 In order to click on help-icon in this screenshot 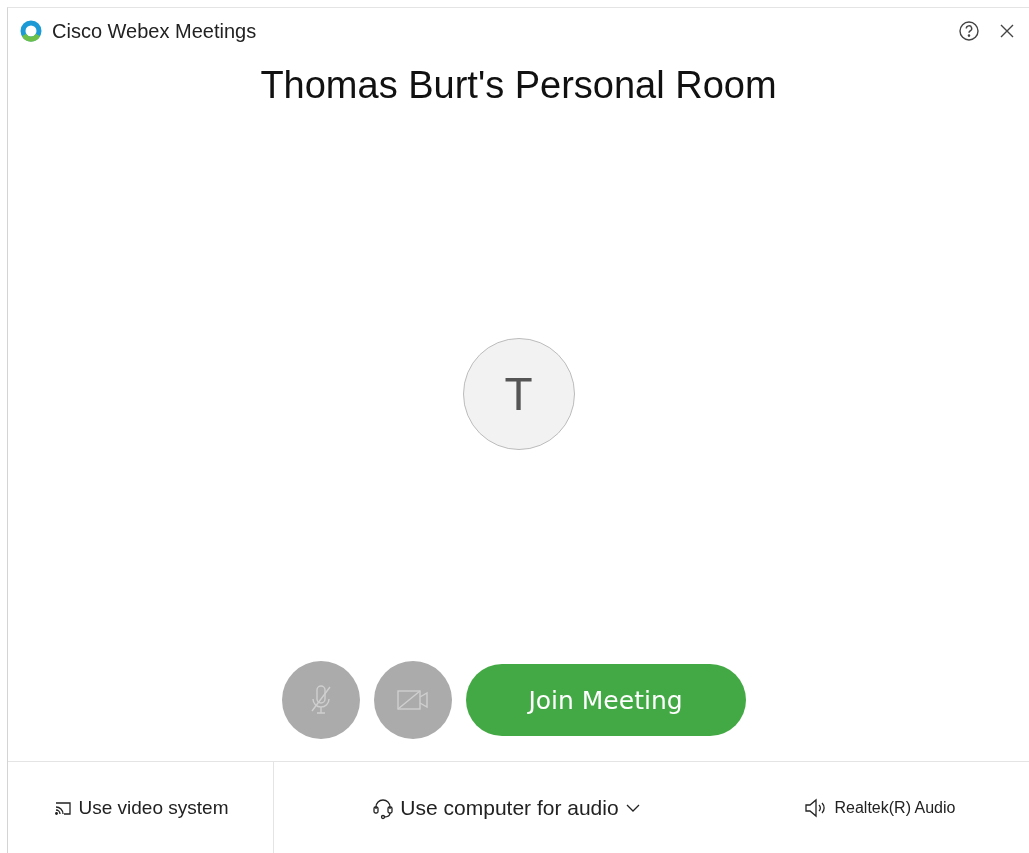, I will do `click(969, 31)`.